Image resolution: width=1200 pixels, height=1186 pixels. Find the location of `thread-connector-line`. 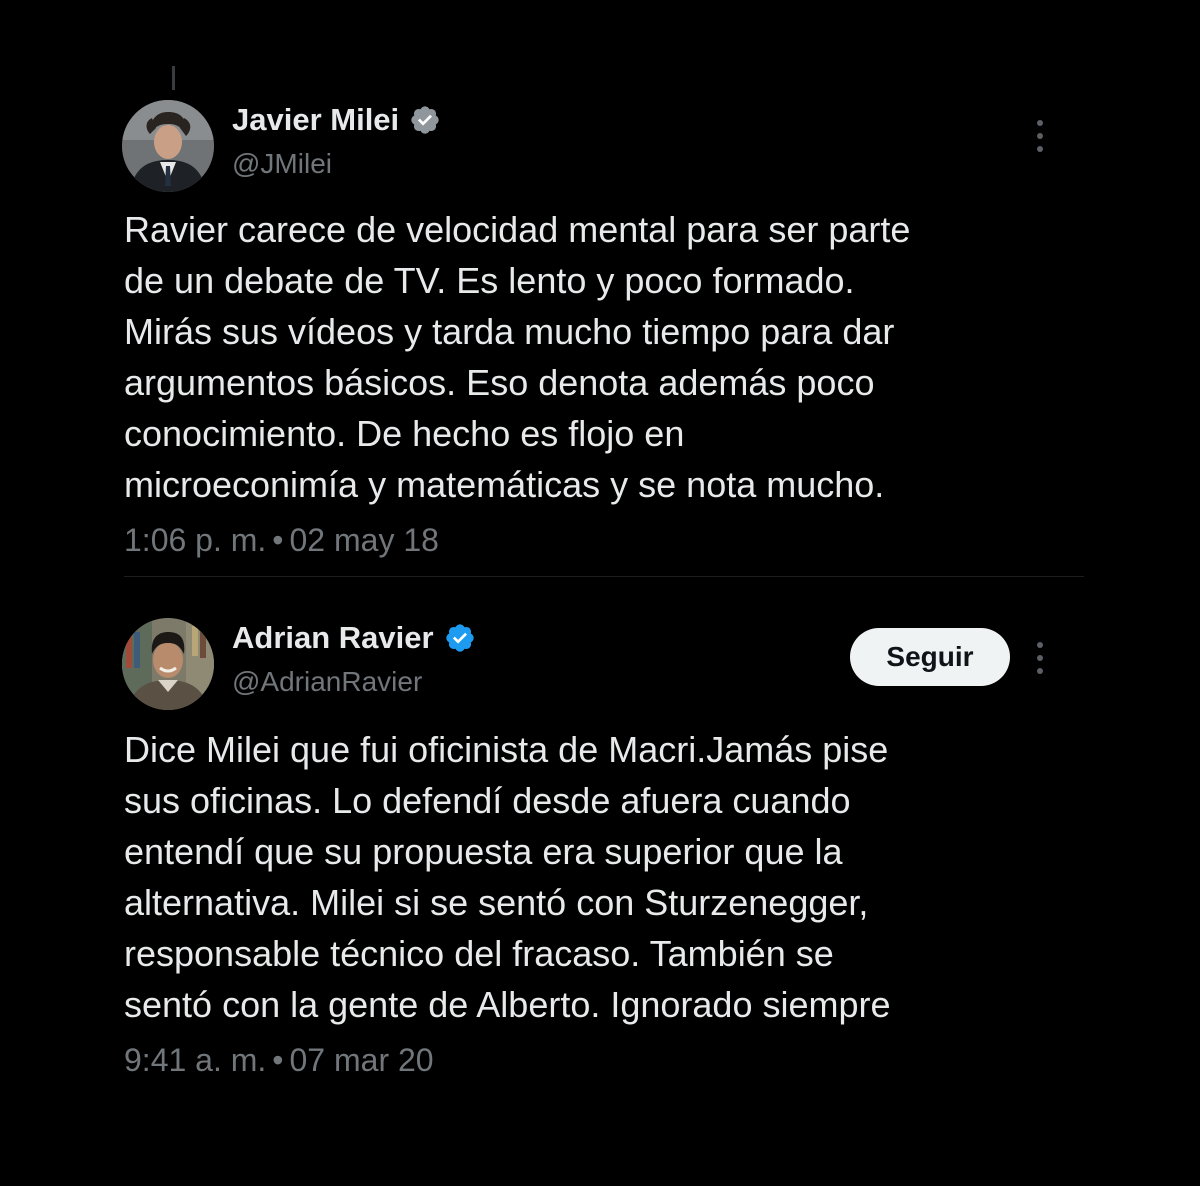

thread-connector-line is located at coordinates (173, 78).